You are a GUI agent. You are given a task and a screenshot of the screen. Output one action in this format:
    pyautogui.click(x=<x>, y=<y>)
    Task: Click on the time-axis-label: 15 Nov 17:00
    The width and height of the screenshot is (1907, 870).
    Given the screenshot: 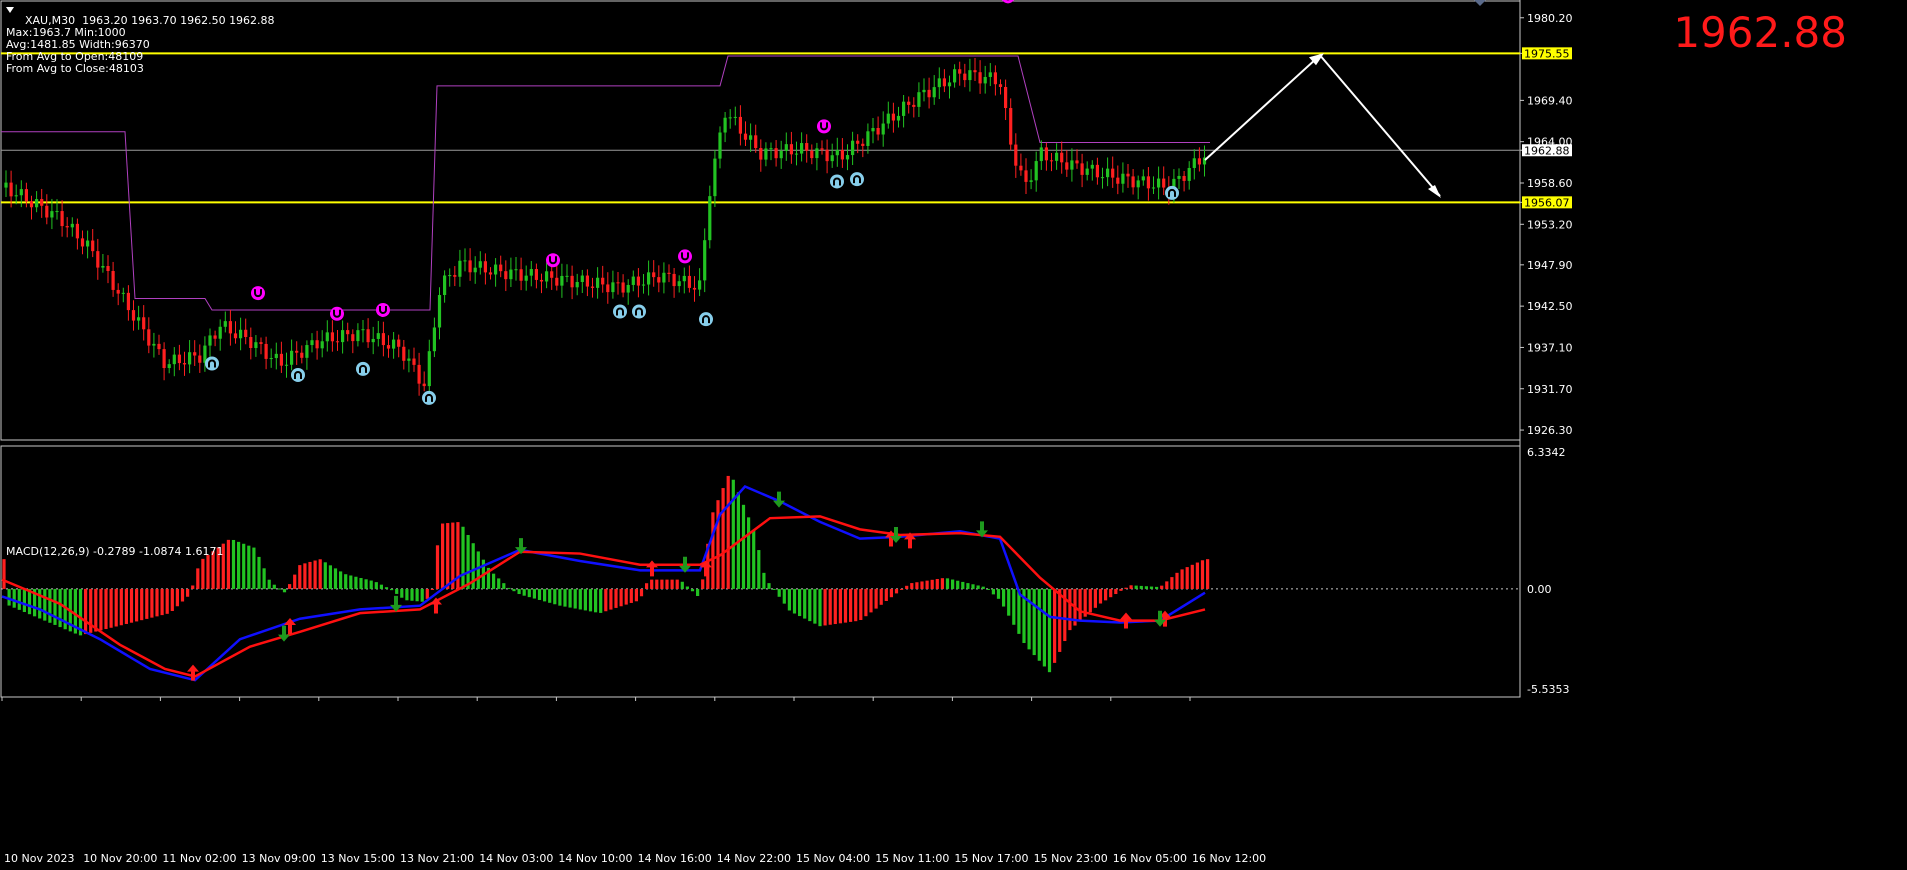 What is the action you would take?
    pyautogui.click(x=991, y=858)
    